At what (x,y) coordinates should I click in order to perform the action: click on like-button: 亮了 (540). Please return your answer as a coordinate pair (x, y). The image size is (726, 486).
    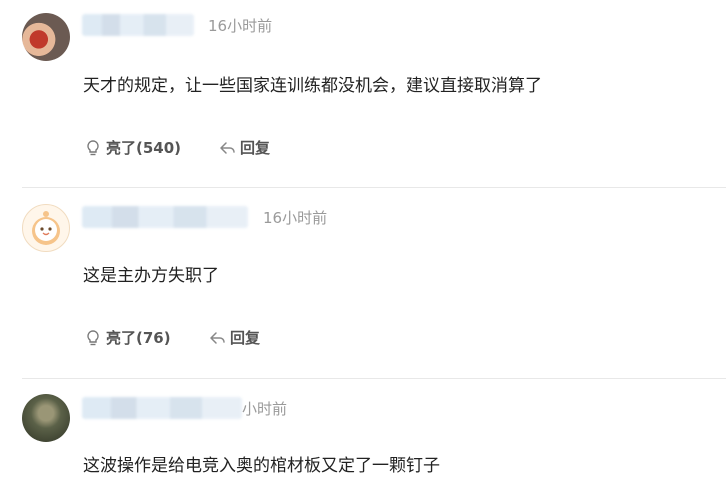
    Looking at the image, I should click on (132, 148).